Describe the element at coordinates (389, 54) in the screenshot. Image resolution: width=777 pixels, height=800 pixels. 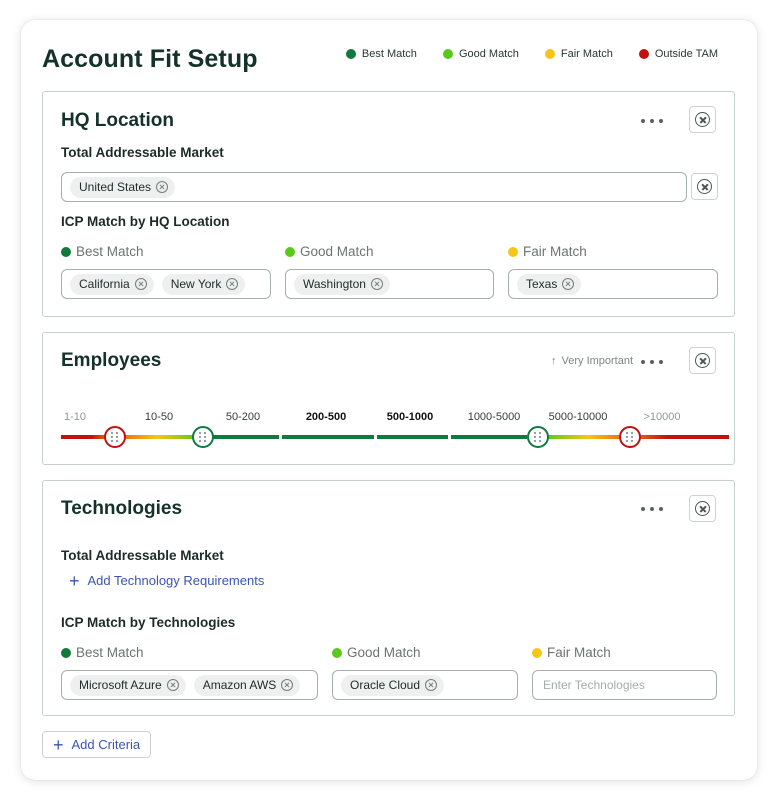
I see `legend-label: Best Match` at that location.